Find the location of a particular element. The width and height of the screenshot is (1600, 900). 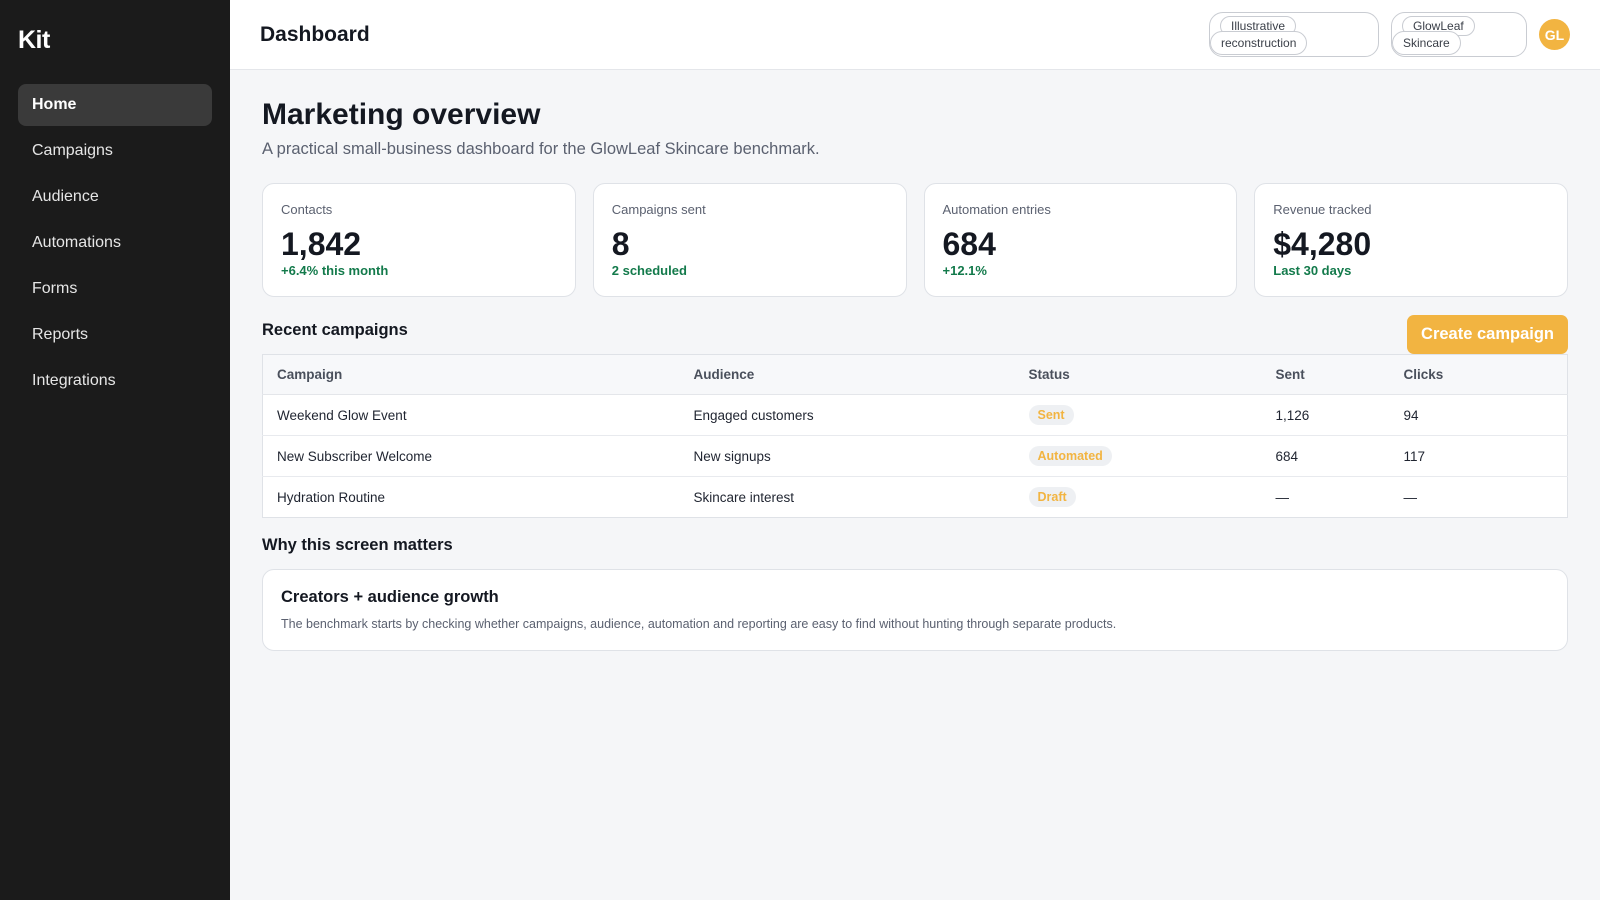

stat-value: 1,842 is located at coordinates (321, 244).